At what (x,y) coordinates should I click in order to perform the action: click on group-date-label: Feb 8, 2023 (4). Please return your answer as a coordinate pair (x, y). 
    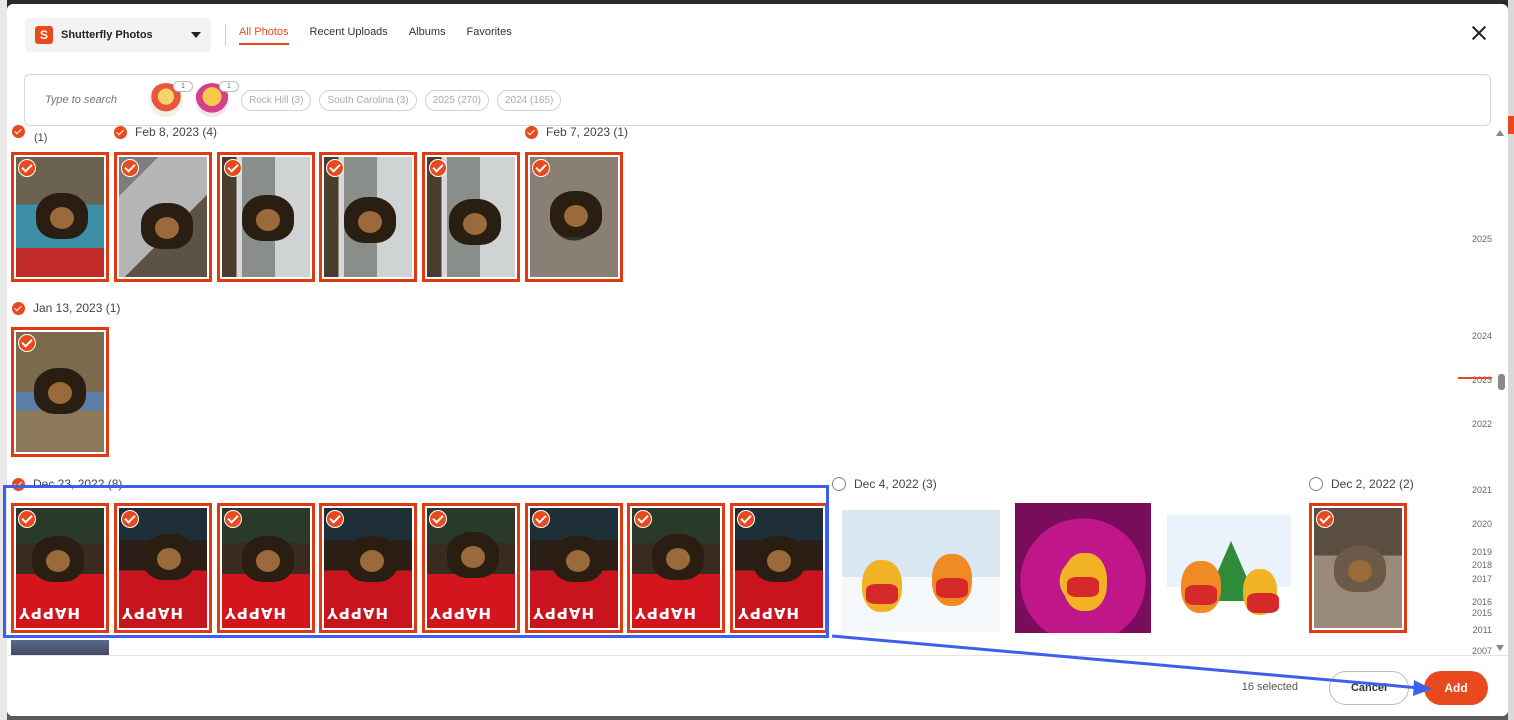
    Looking at the image, I should click on (176, 132).